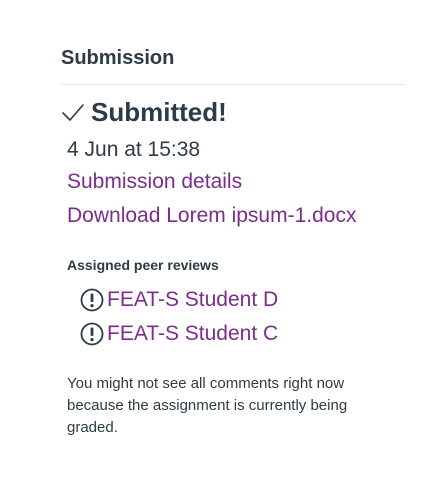  What do you see at coordinates (73, 112) in the screenshot?
I see `check-icon` at bounding box center [73, 112].